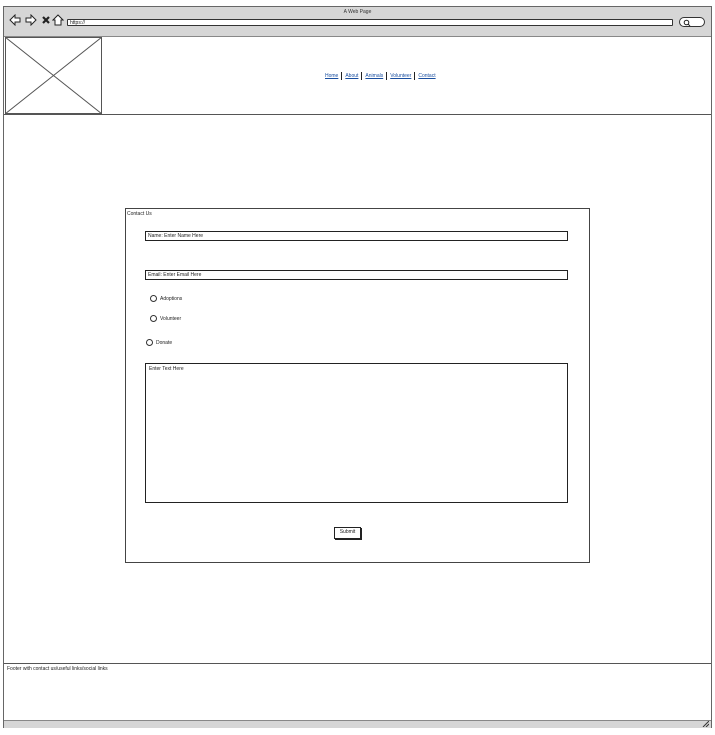  I want to click on nav-animals: Animals, so click(375, 76).